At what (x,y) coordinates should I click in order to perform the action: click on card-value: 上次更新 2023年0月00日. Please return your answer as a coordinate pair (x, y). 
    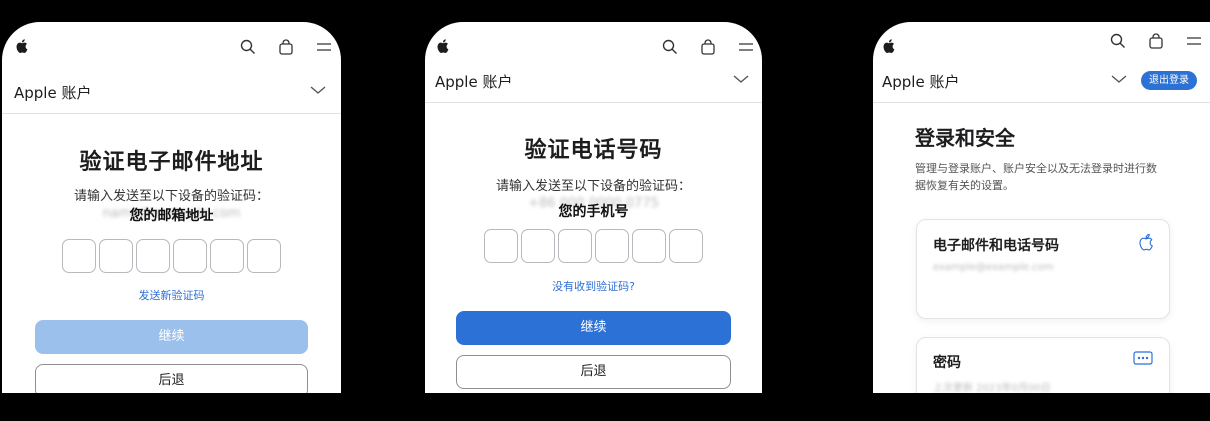
    Looking at the image, I should click on (992, 388).